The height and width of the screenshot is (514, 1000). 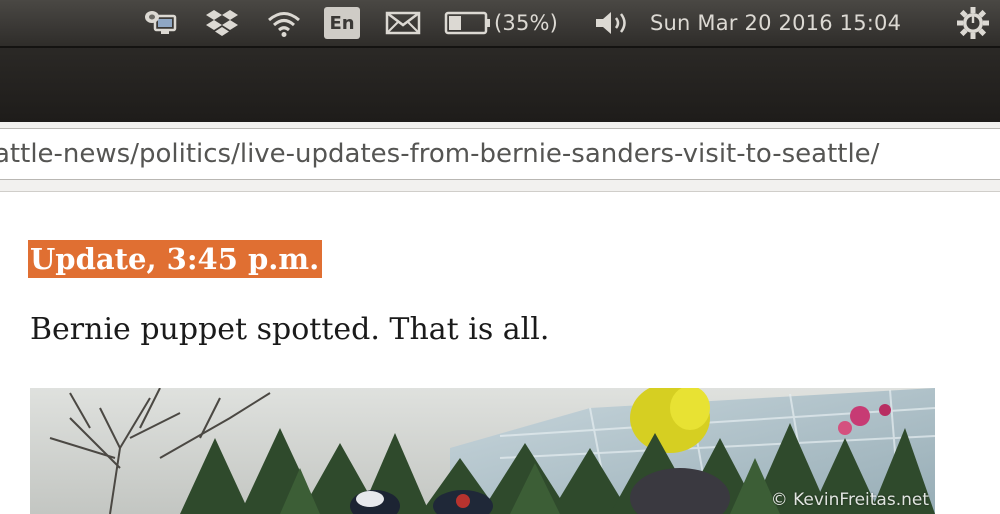 What do you see at coordinates (284, 23) in the screenshot?
I see `wifi-icon` at bounding box center [284, 23].